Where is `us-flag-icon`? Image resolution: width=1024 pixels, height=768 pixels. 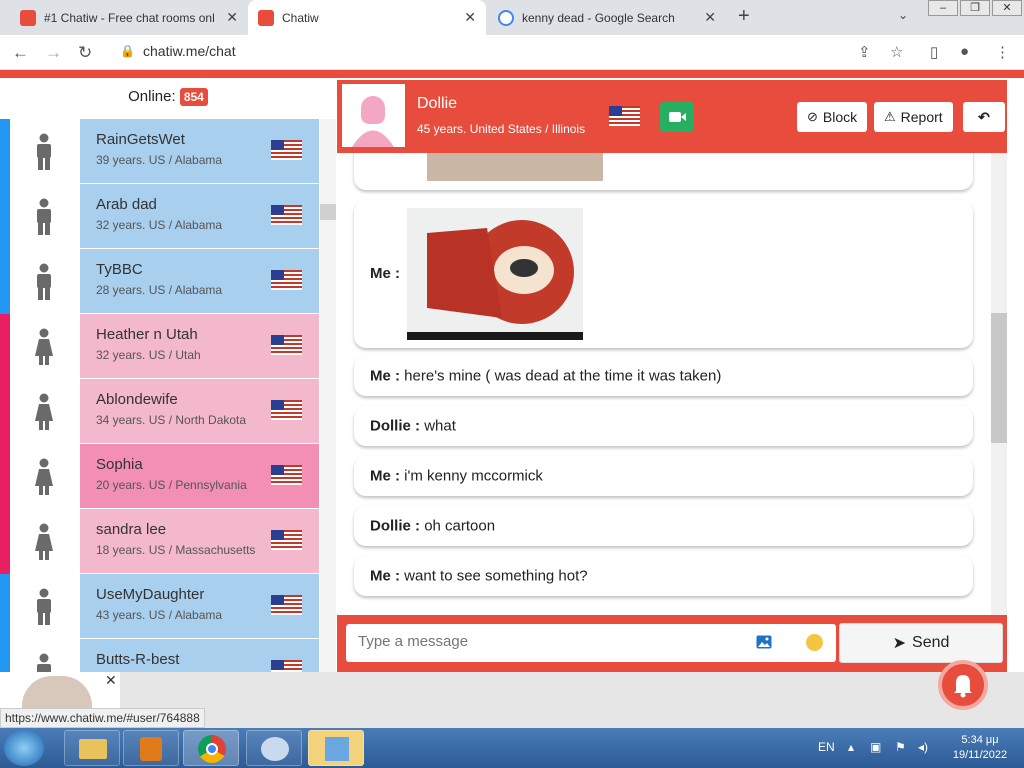
us-flag-icon is located at coordinates (286, 666).